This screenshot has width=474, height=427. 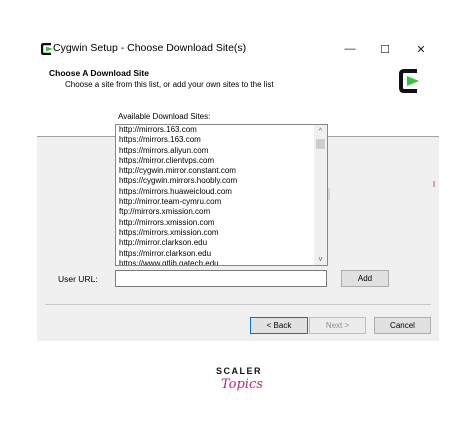 What do you see at coordinates (421, 49) in the screenshot?
I see `close-button: ✕` at bounding box center [421, 49].